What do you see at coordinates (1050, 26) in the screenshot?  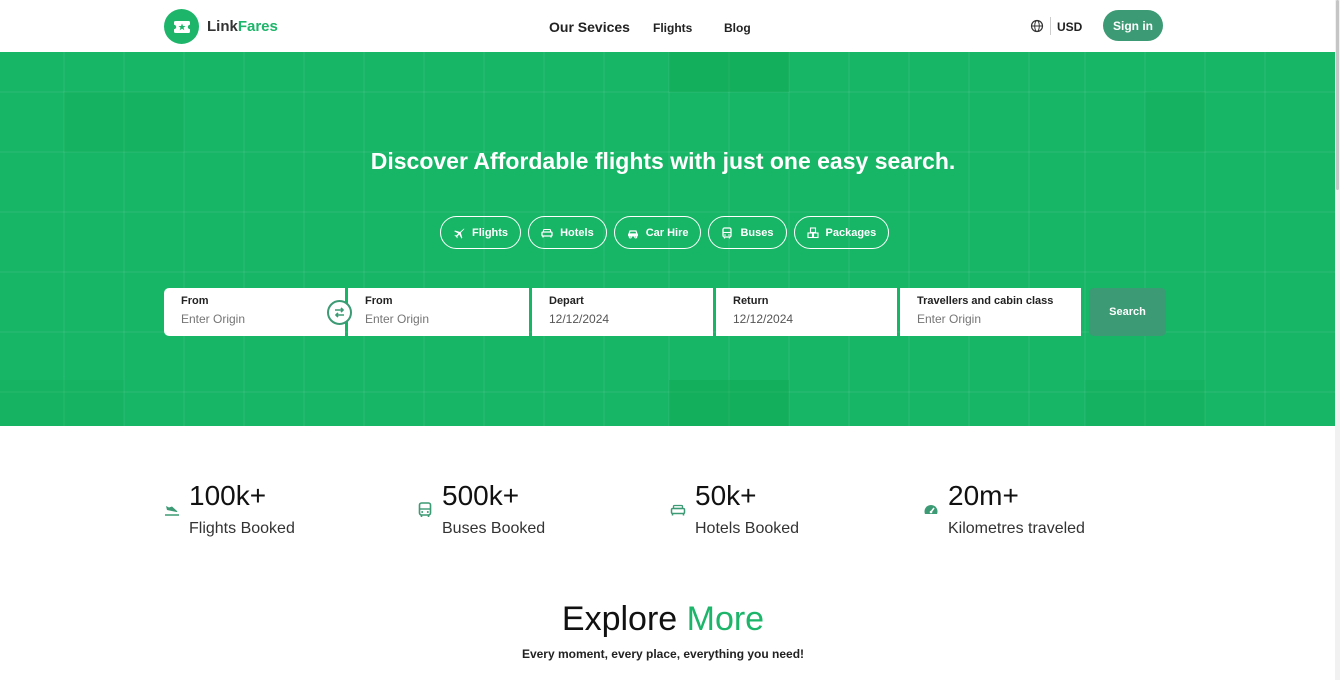 I see `header-divider` at bounding box center [1050, 26].